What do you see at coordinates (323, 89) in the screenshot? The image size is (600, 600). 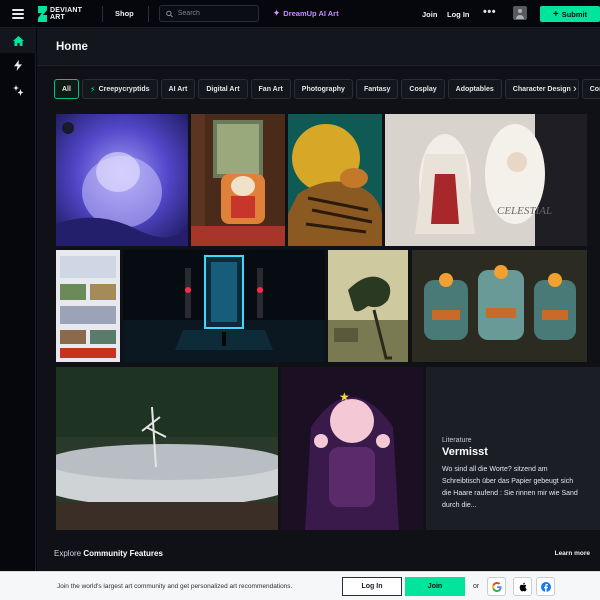 I see `chip-photography: Photography` at bounding box center [323, 89].